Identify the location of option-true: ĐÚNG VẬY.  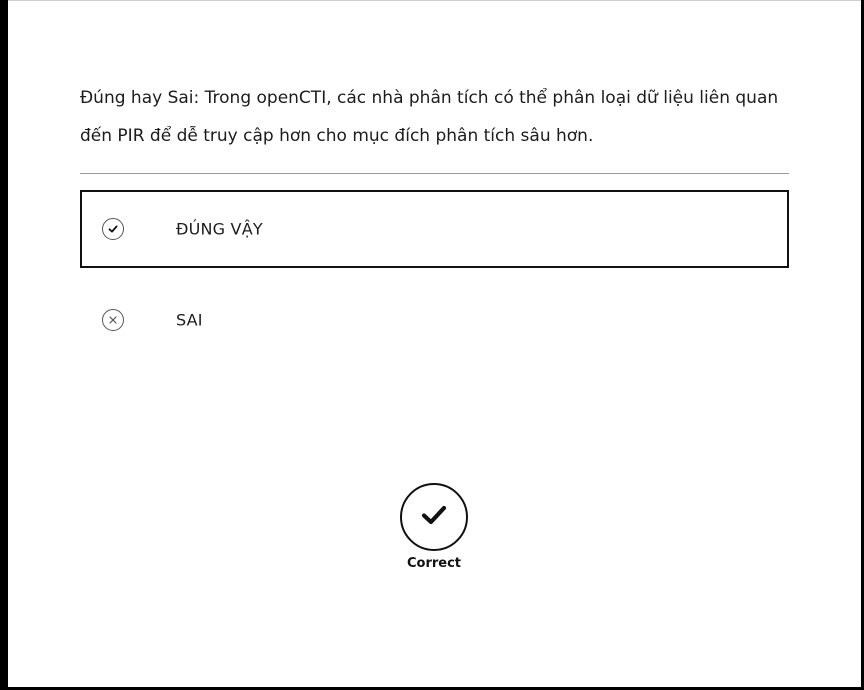
(434, 229).